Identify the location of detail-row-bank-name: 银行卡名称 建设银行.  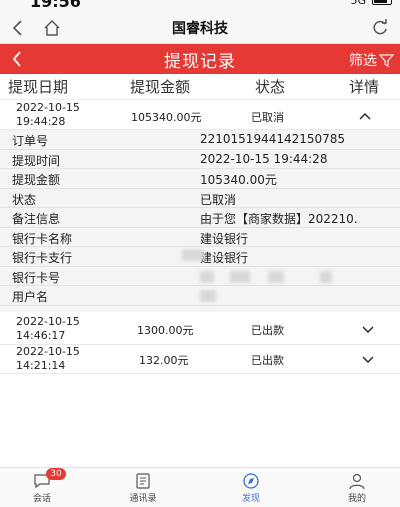
(200, 237).